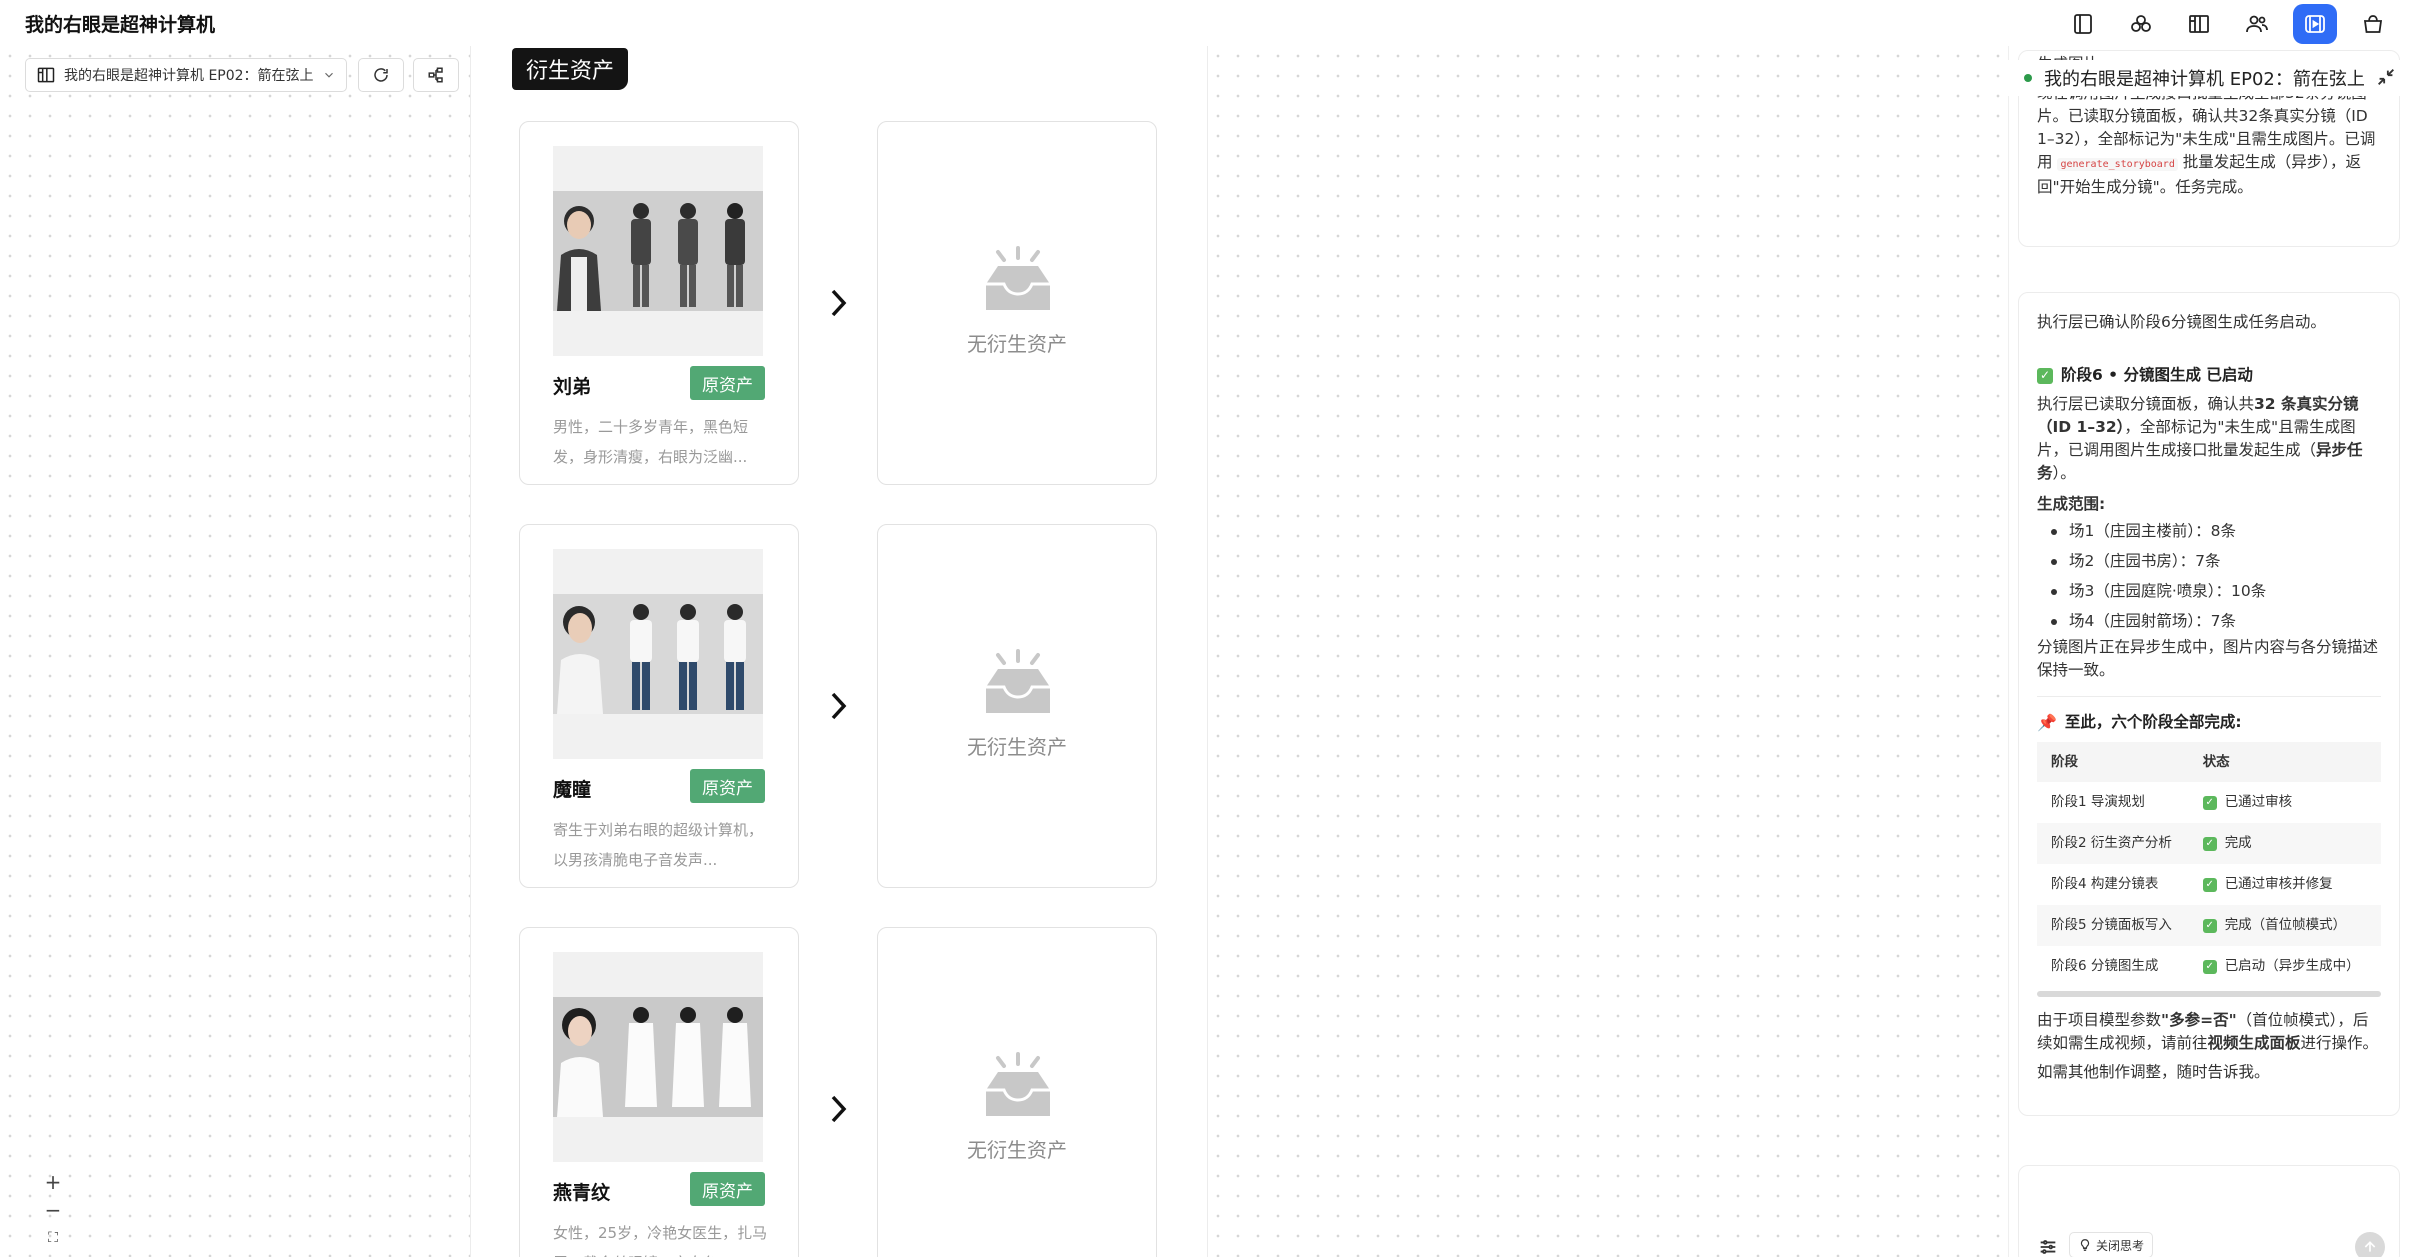  I want to click on collapse-icon, so click(2386, 77).